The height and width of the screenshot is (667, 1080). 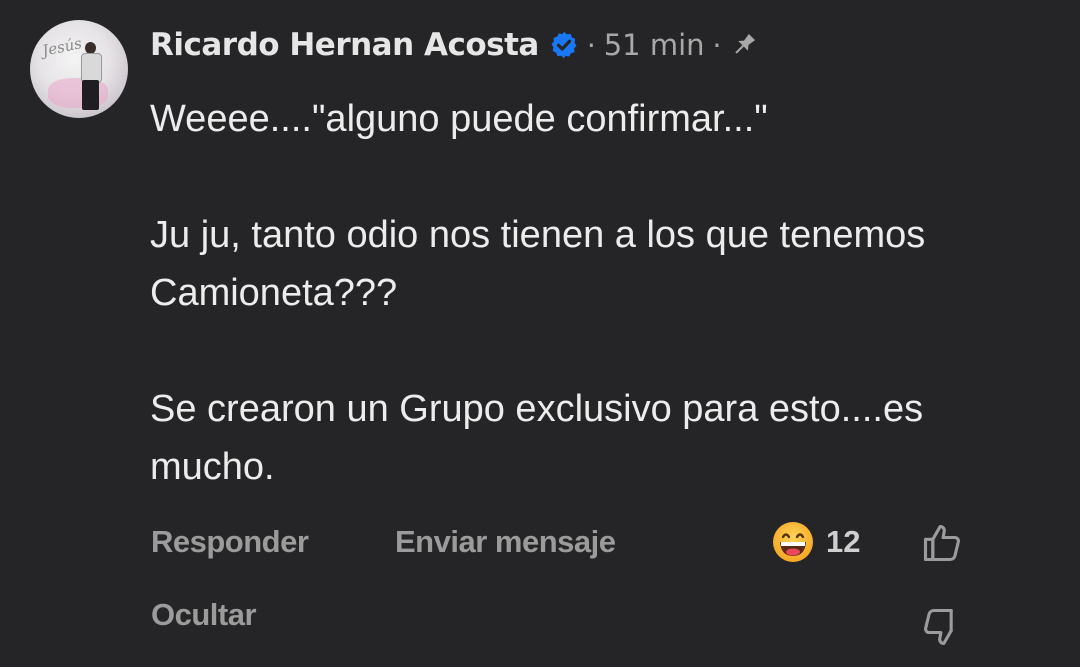 What do you see at coordinates (230, 542) in the screenshot?
I see `reply-button: Responder` at bounding box center [230, 542].